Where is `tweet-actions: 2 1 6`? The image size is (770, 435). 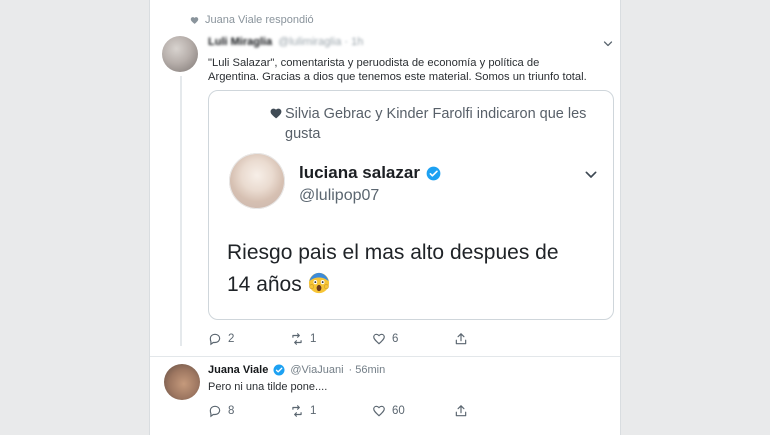 tweet-actions: 2 1 6 is located at coordinates (372, 339).